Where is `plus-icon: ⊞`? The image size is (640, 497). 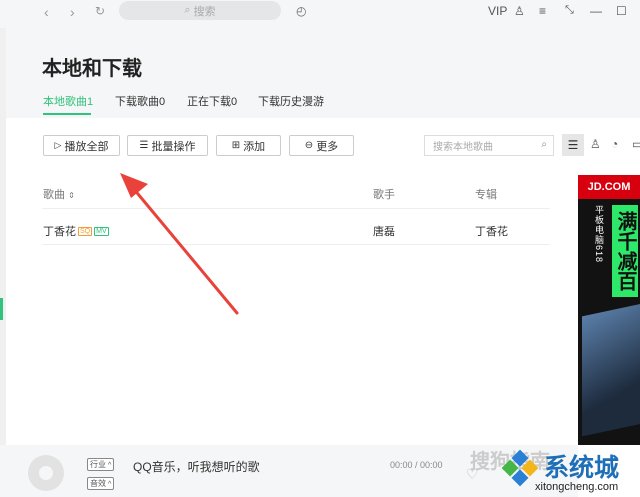 plus-icon: ⊞ is located at coordinates (236, 145).